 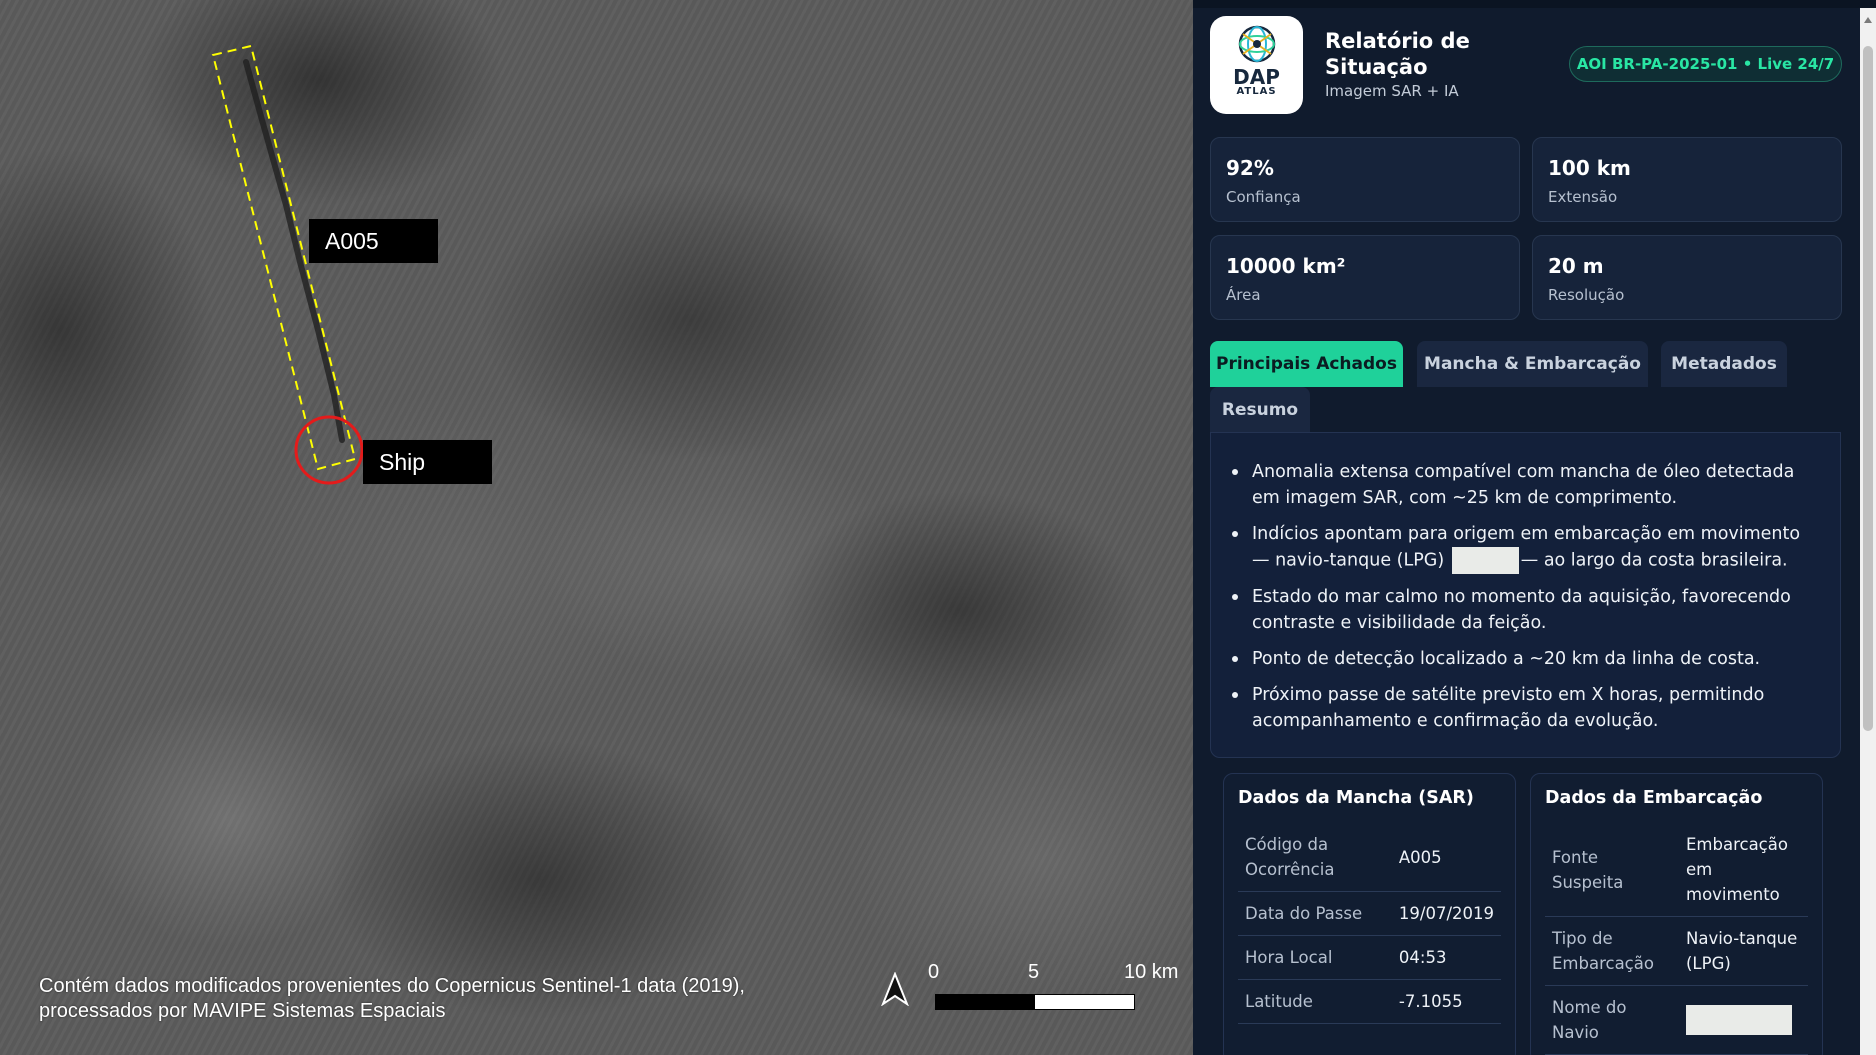 I want to click on vessel-card-title: Dados da Embarcação, so click(x=1654, y=798).